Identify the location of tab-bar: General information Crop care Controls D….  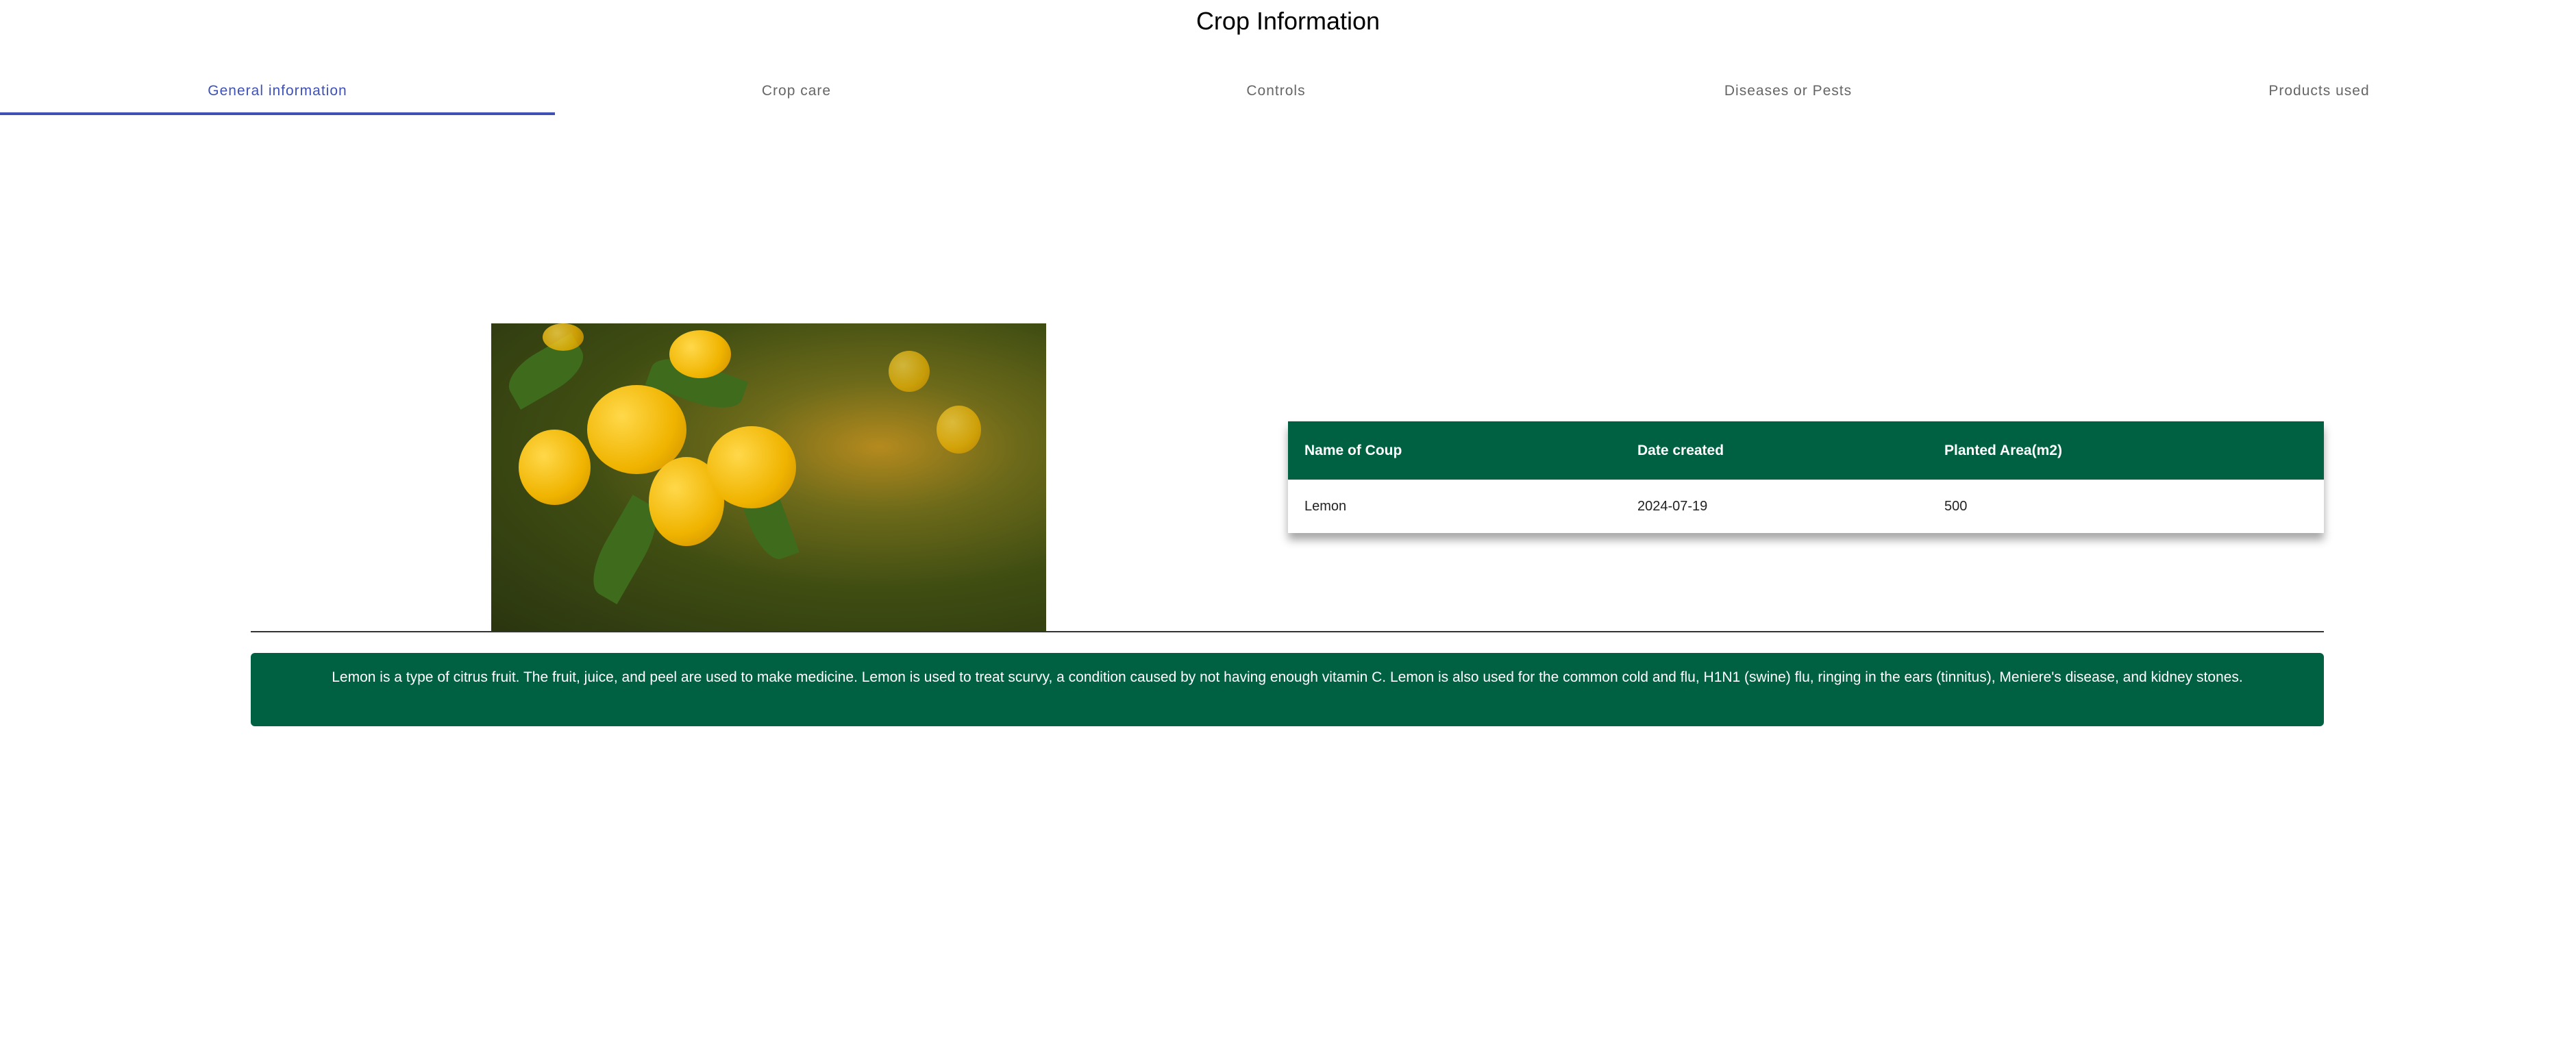
(1288, 92).